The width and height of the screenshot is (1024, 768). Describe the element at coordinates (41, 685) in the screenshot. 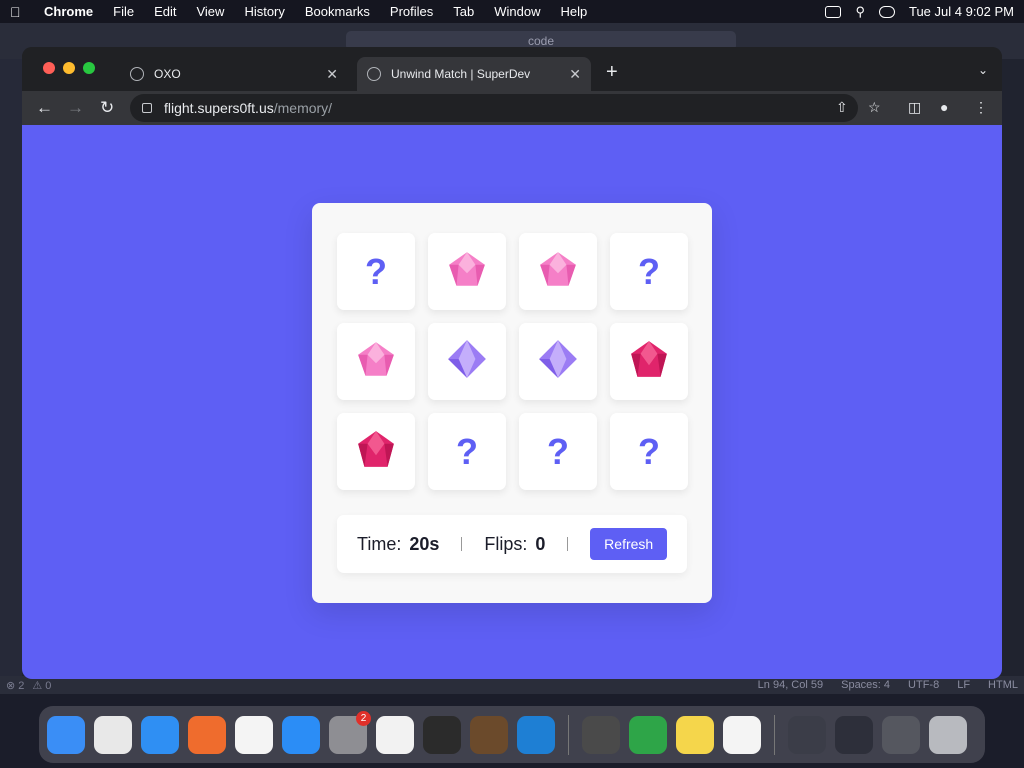

I see `status-warnings: ⚠ 0` at that location.